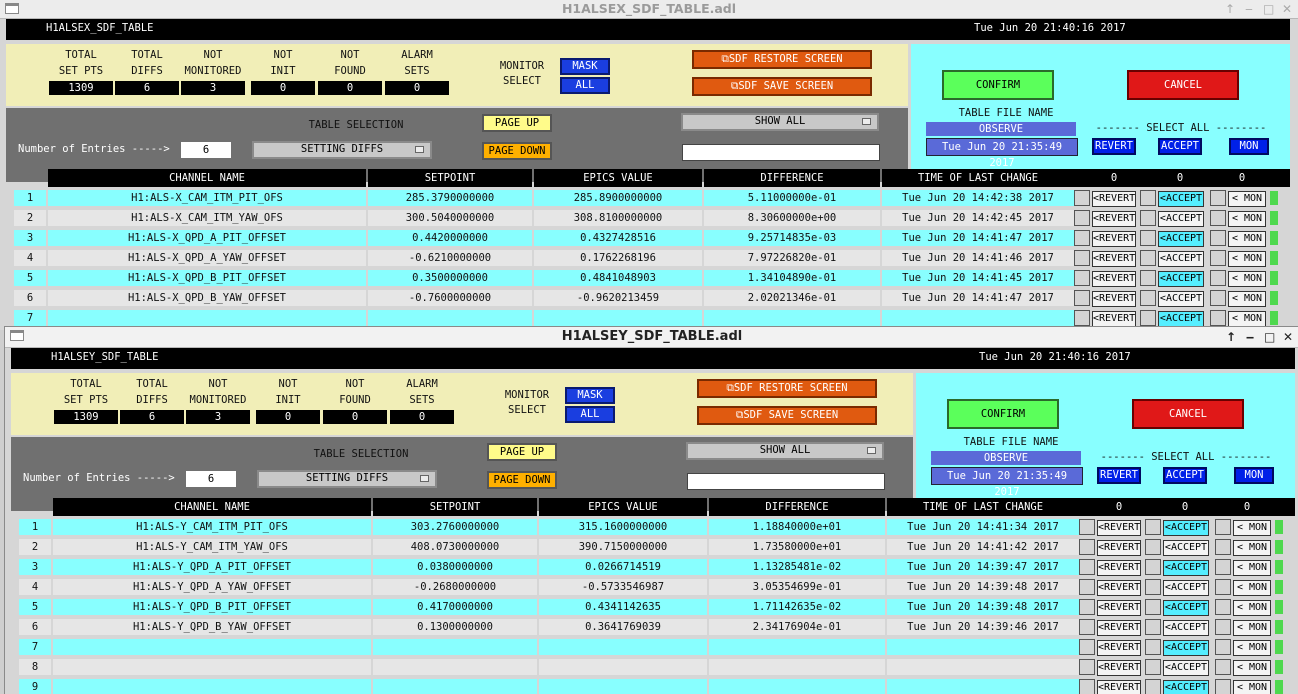 This screenshot has width=1298, height=694. Describe the element at coordinates (787, 388) in the screenshot. I see `sdf-restore-screen-button: ⧉SDF RESTORE SCREEN` at that location.